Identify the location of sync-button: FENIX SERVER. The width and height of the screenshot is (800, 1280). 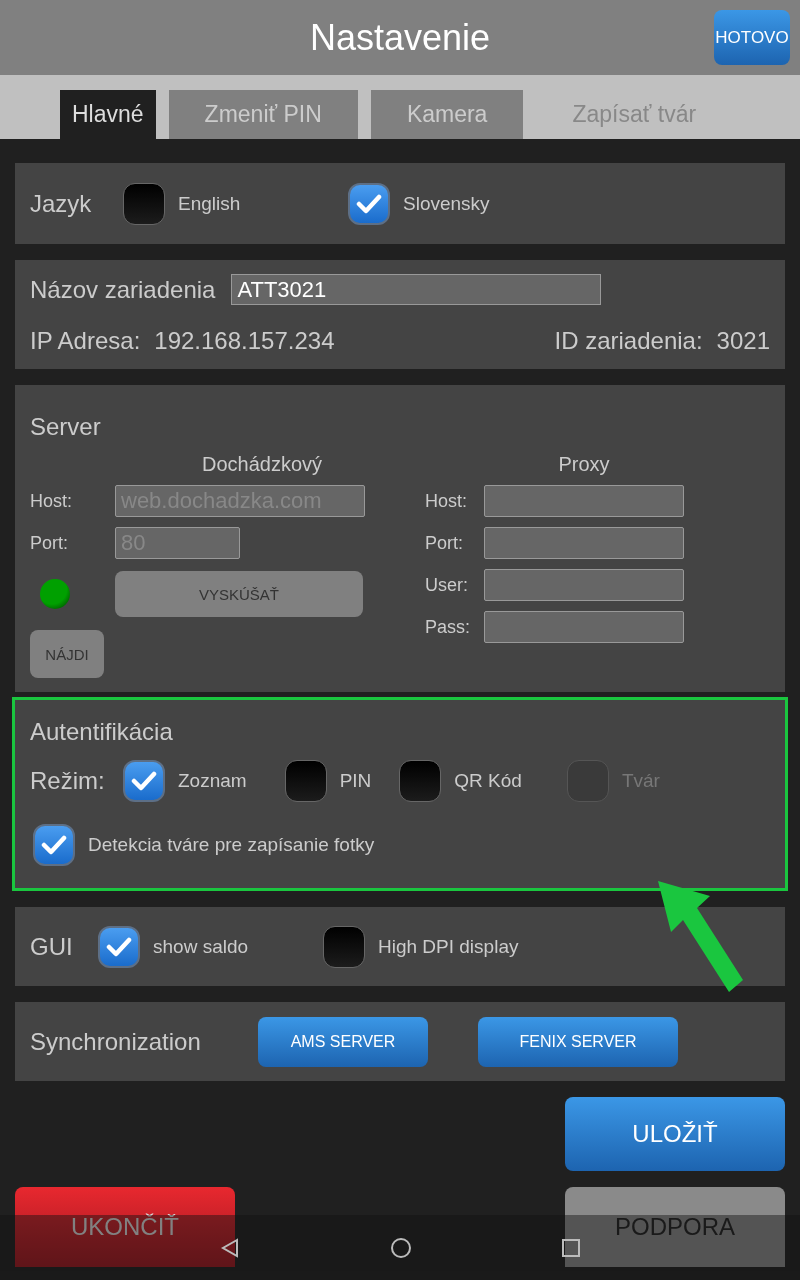
(578, 1041).